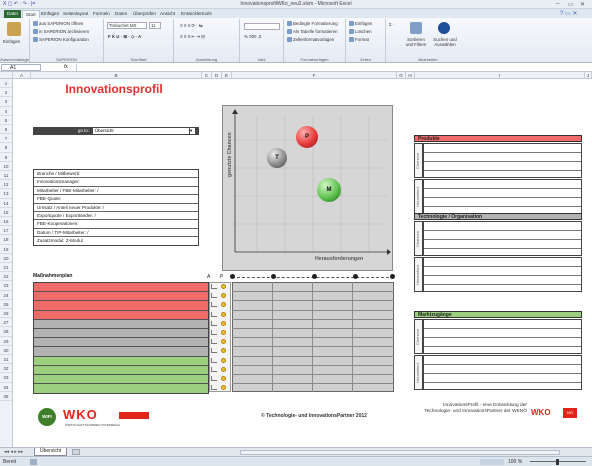 The width and height of the screenshot is (592, 466). I want to click on row-header: 15, so click(6, 212).